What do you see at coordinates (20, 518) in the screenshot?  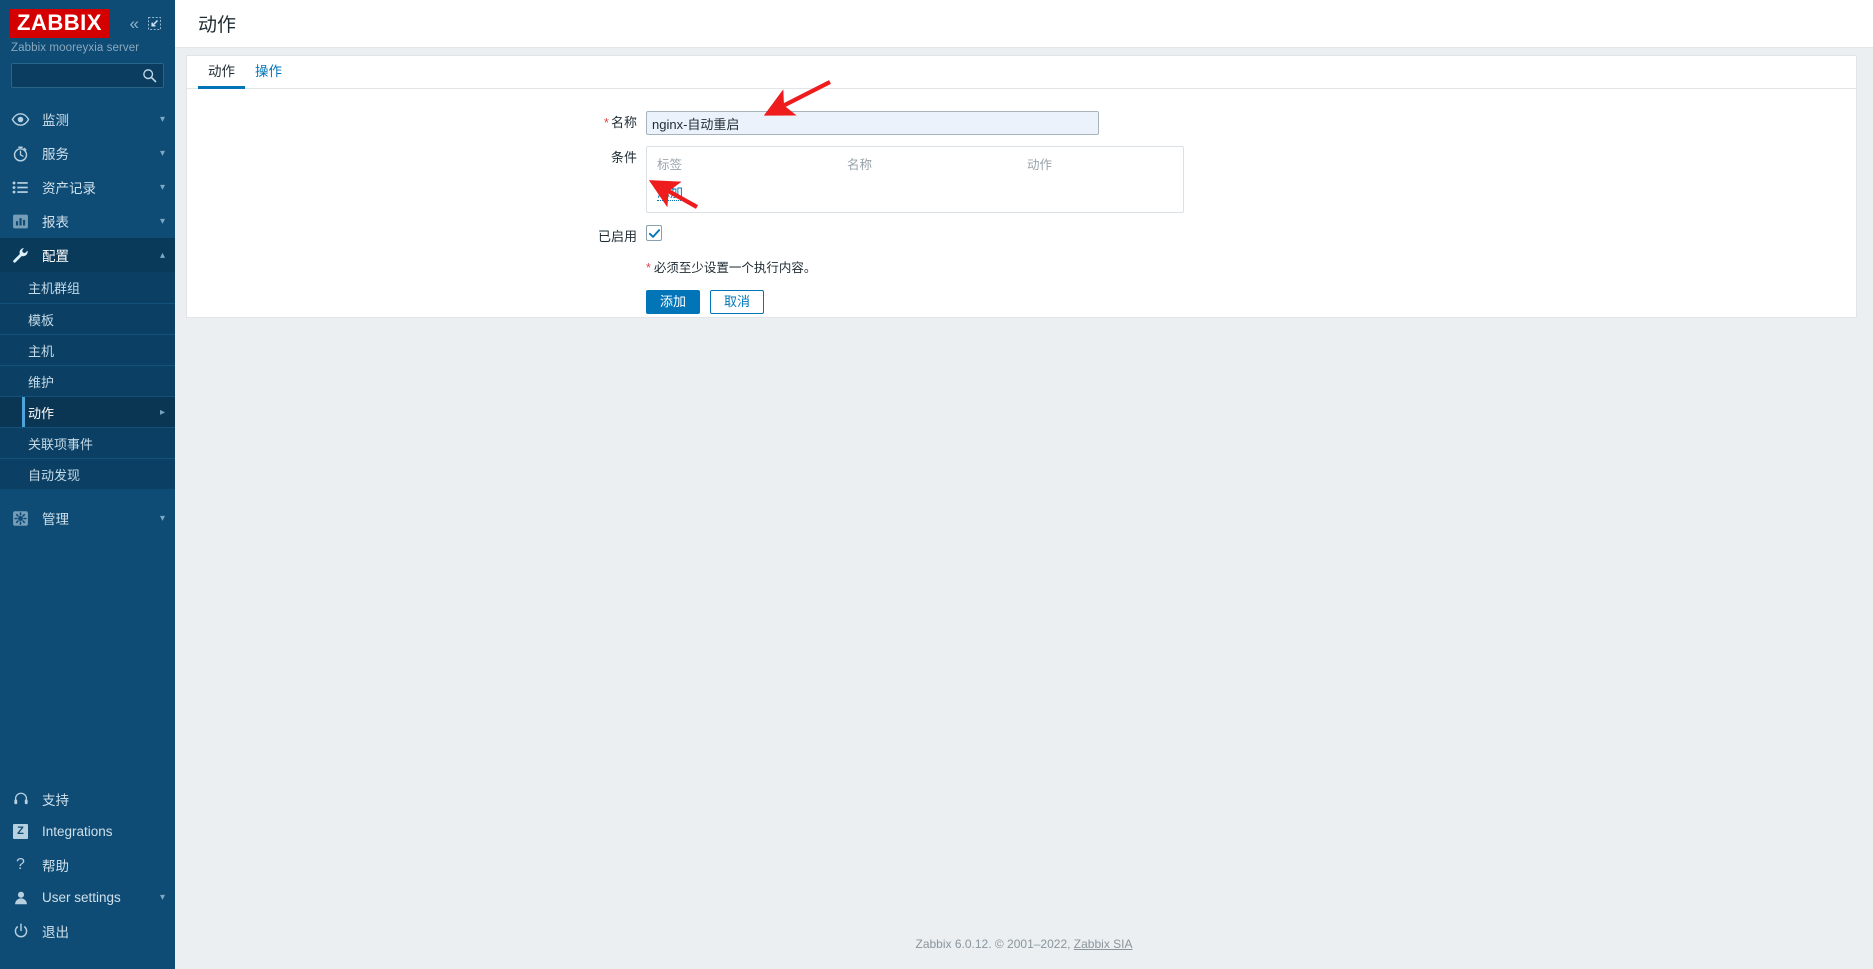 I see `cog-icon` at bounding box center [20, 518].